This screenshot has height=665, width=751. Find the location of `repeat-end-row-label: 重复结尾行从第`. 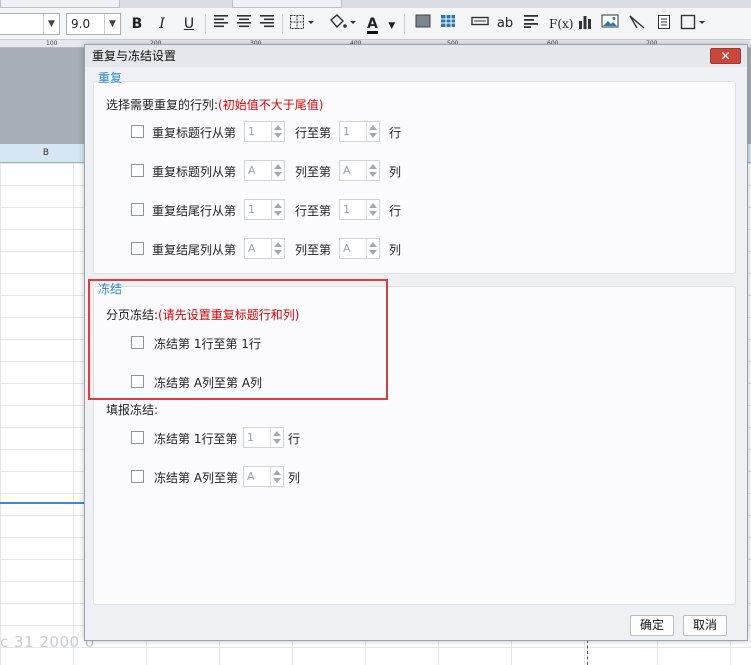

repeat-end-row-label: 重复结尾行从第 is located at coordinates (194, 211).